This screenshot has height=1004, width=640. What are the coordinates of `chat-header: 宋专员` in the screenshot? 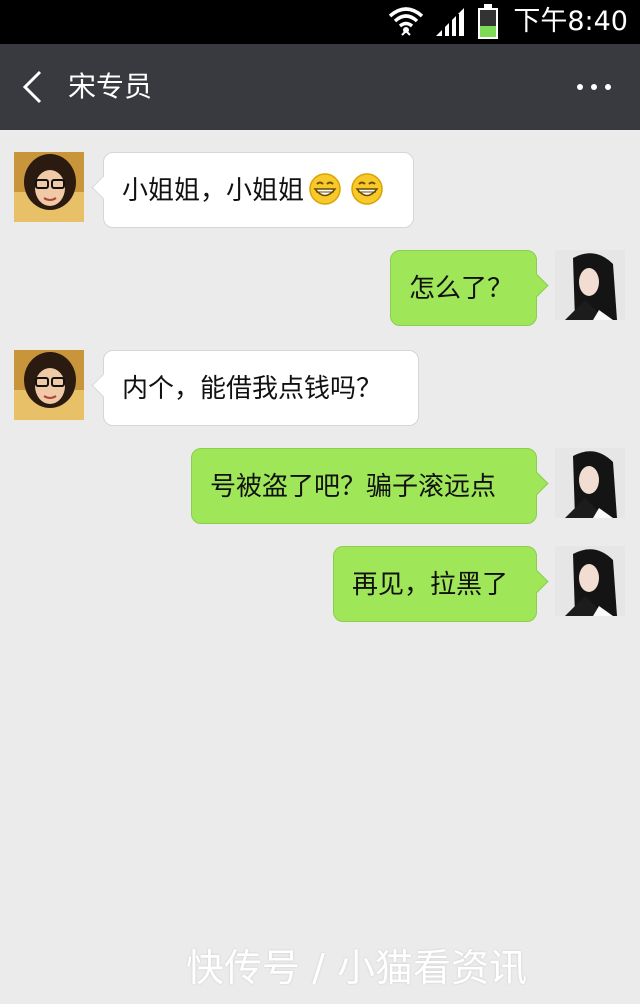 It's located at (320, 87).